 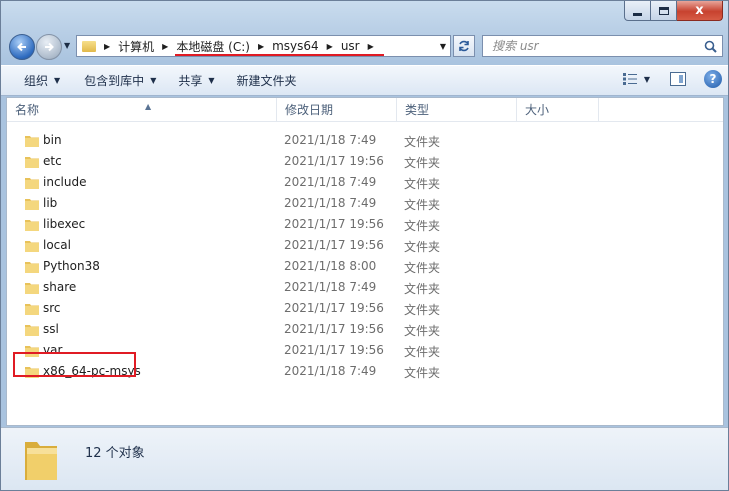 I want to click on back-button, so click(x=22, y=47).